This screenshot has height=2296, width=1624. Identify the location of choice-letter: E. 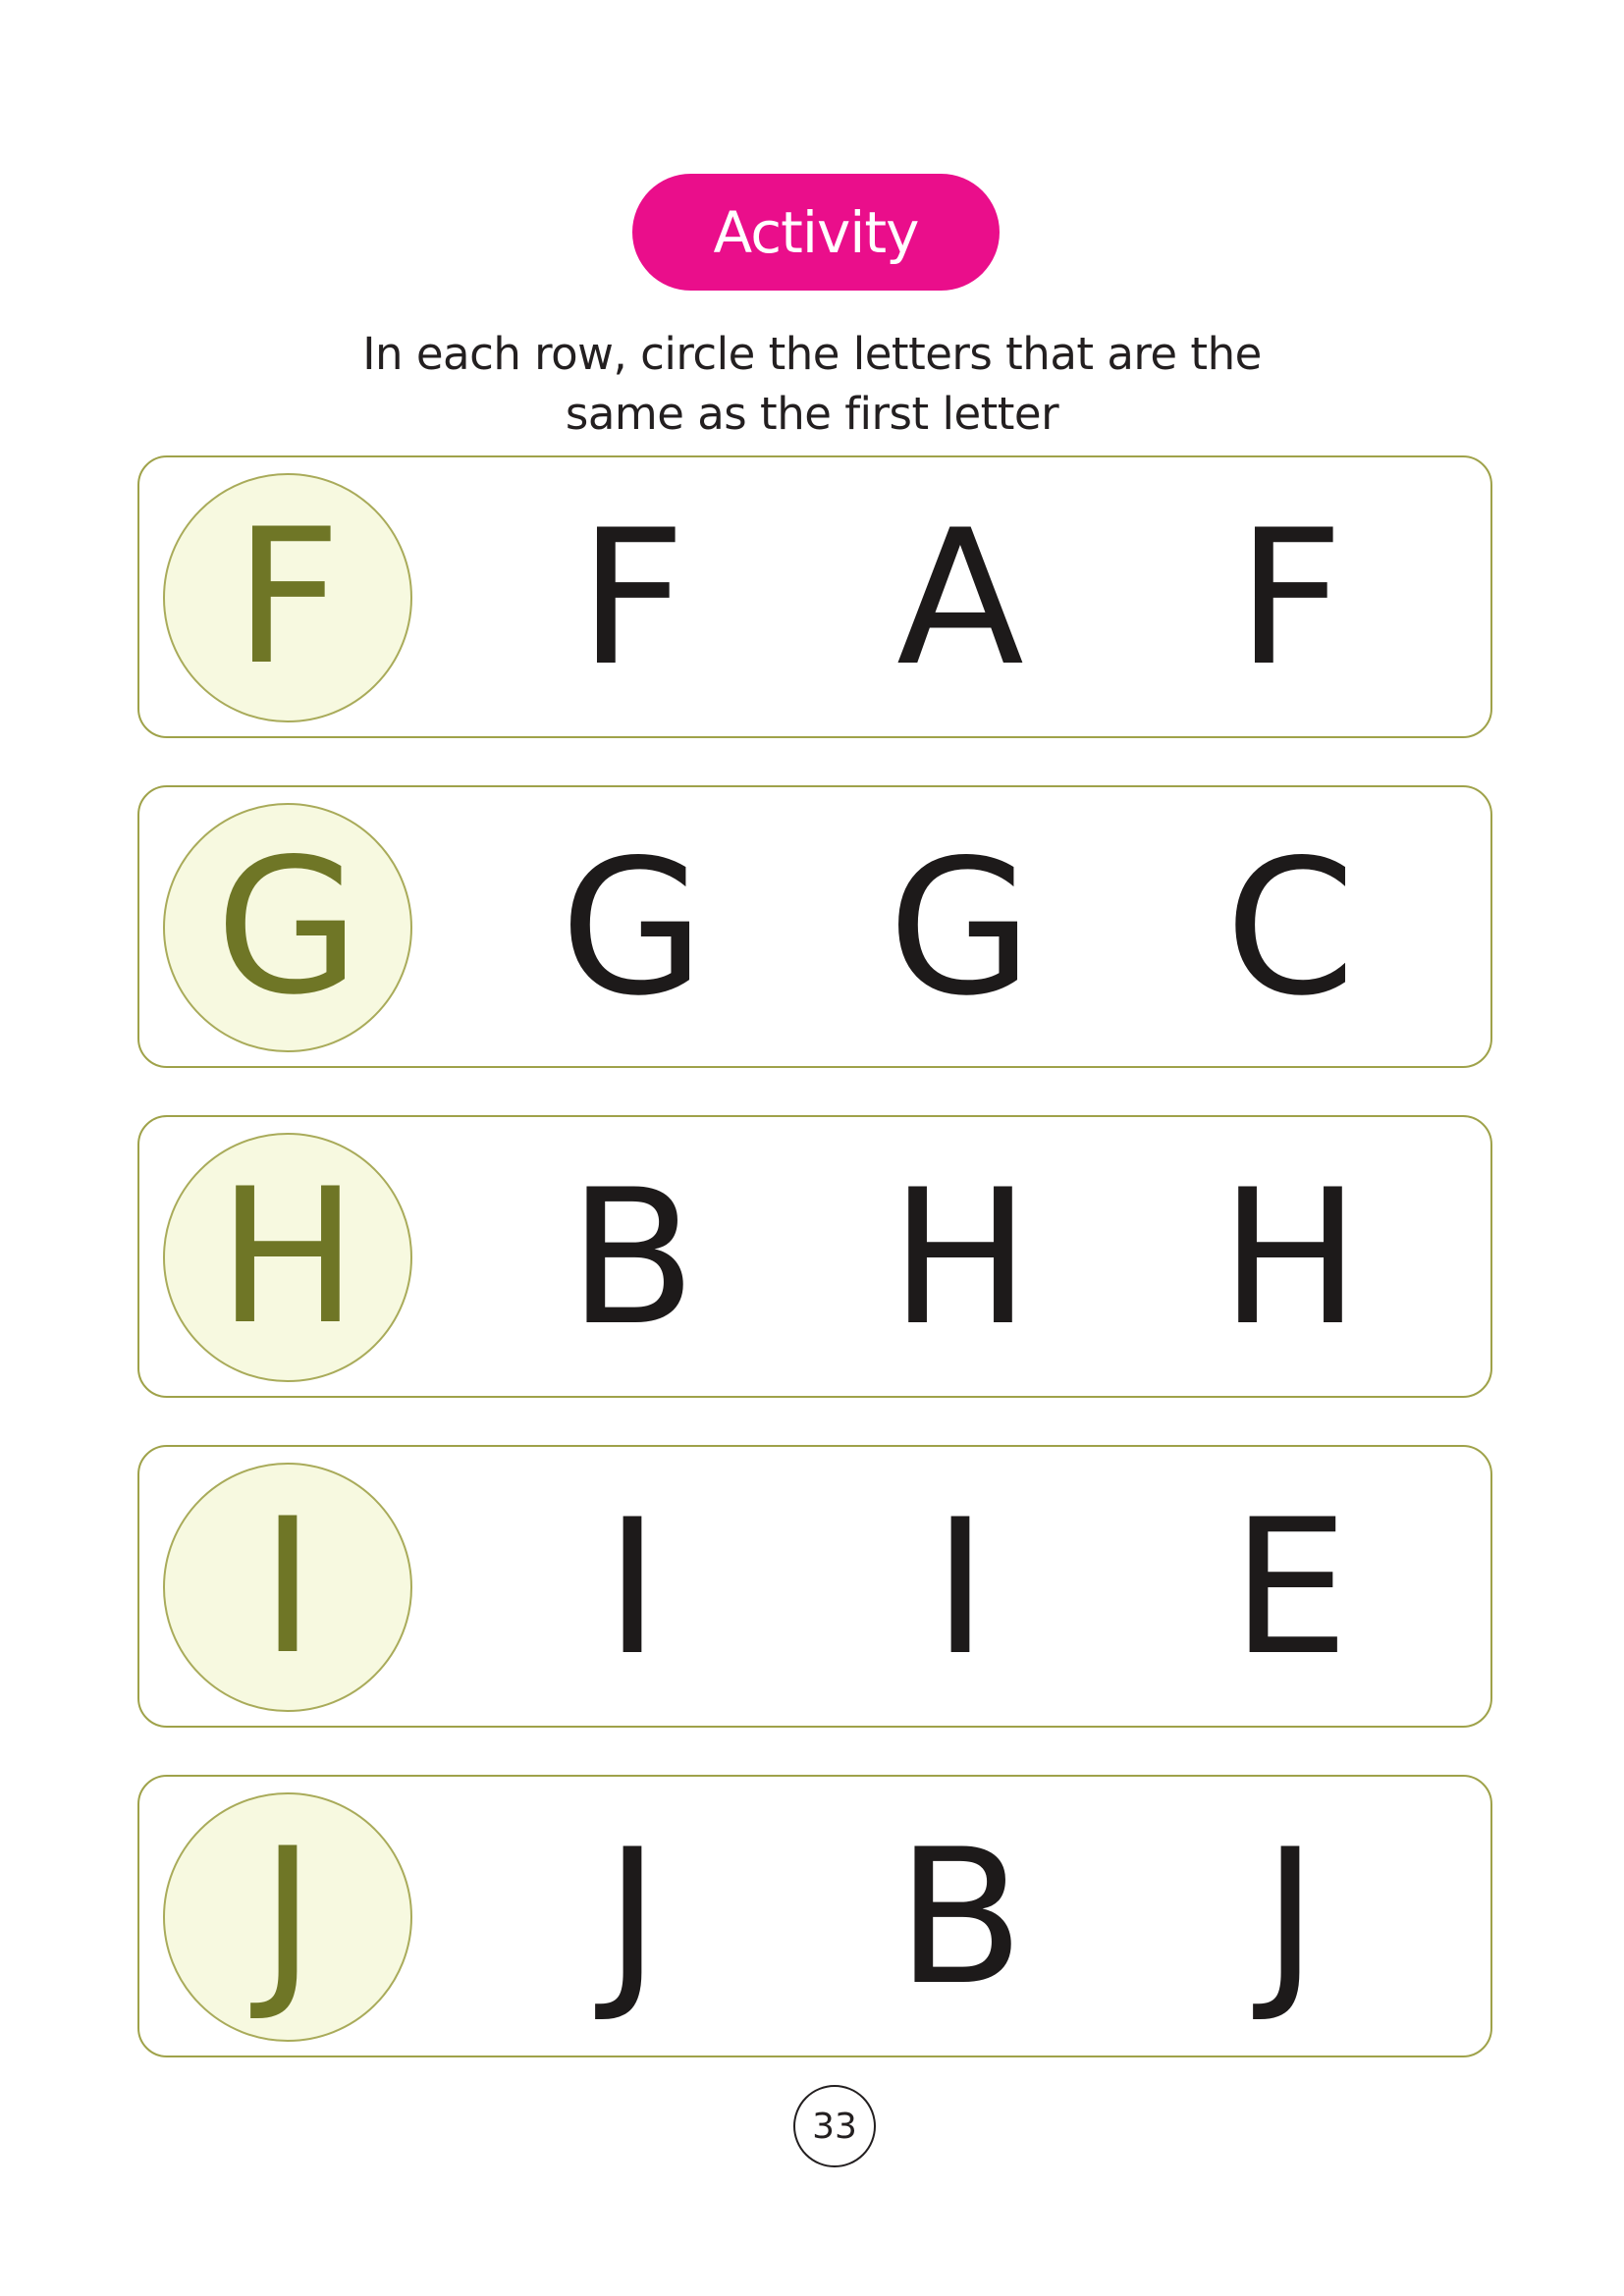
(1290, 1589).